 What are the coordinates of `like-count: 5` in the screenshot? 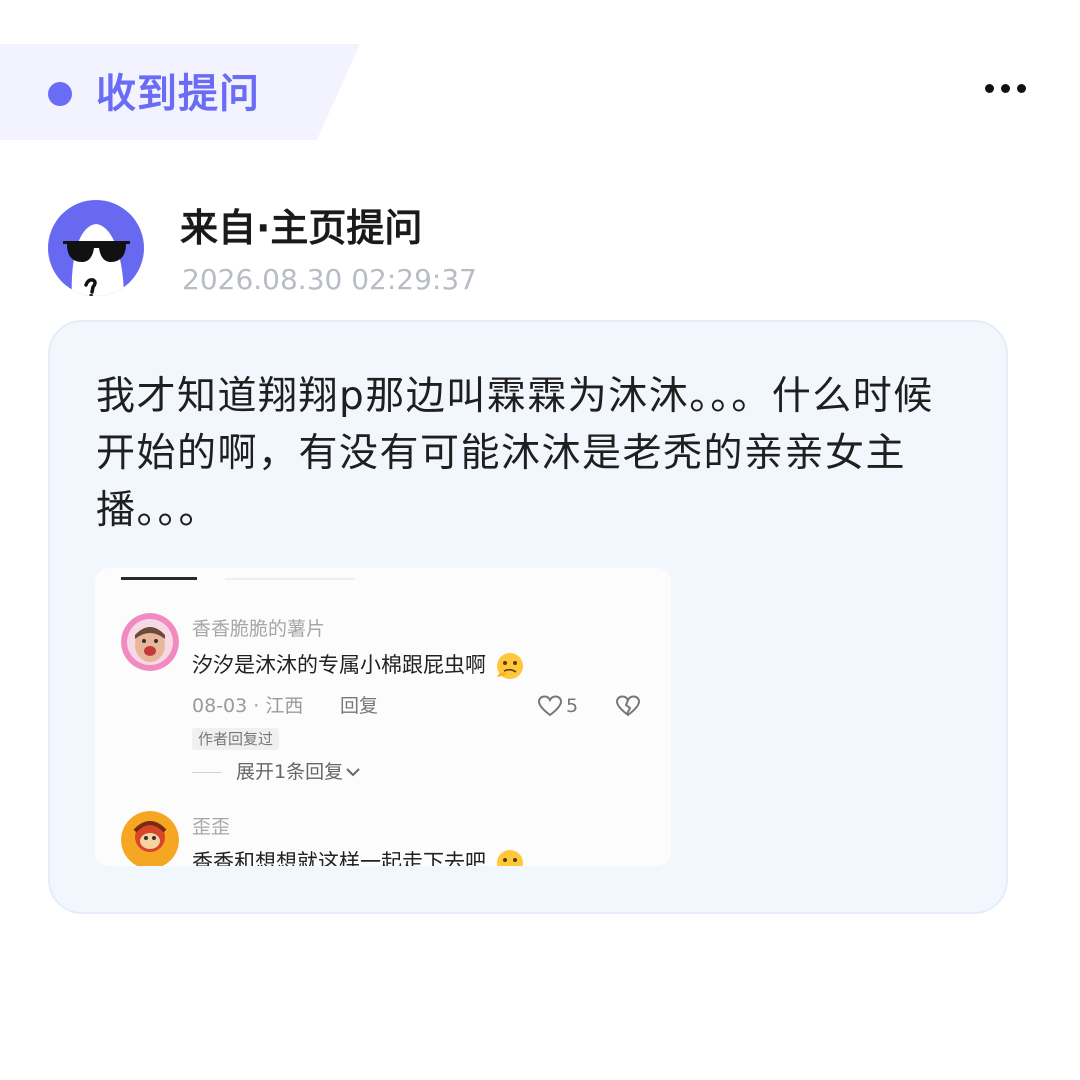 It's located at (572, 706).